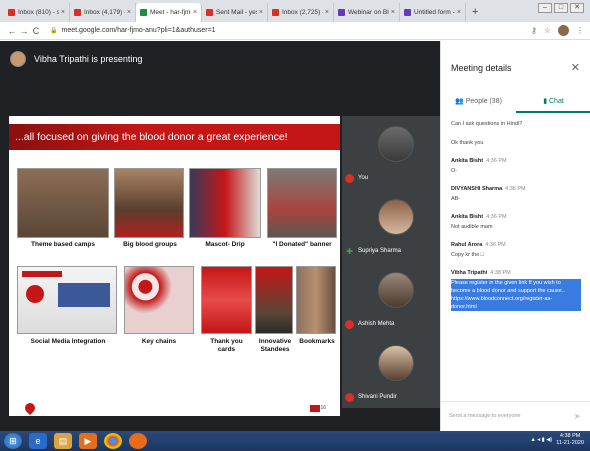  I want to click on chat-message: Ankita Bisht 4:36 PM O-, so click(515, 166).